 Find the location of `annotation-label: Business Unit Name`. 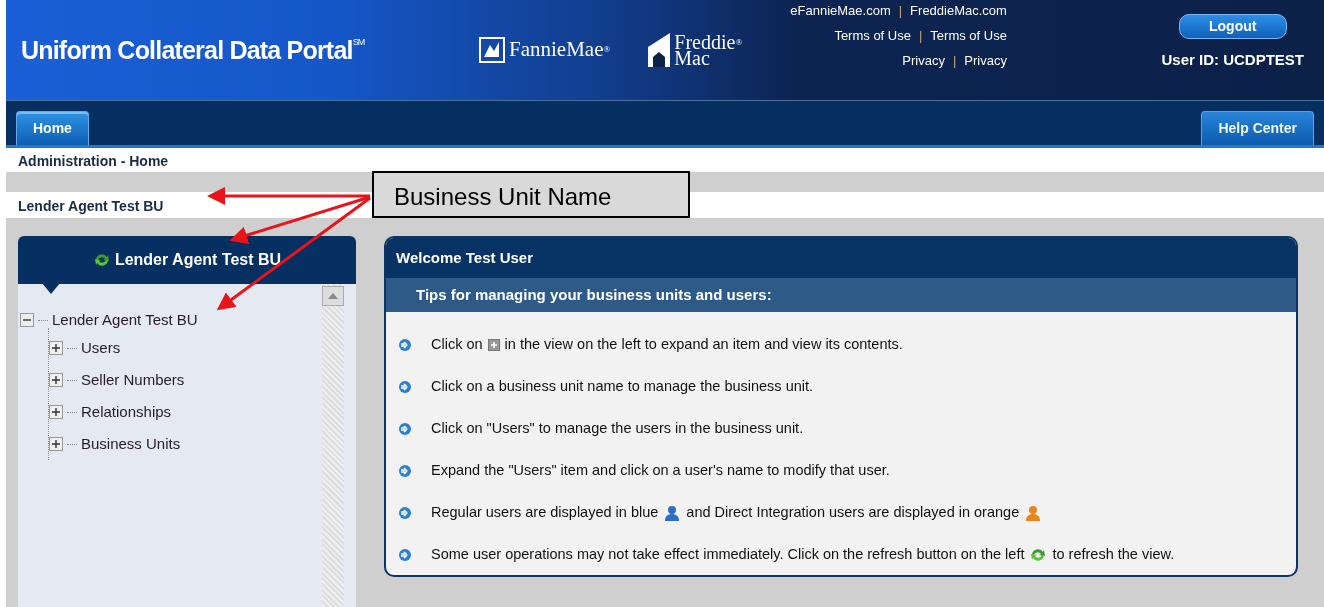

annotation-label: Business Unit Name is located at coordinates (531, 194).